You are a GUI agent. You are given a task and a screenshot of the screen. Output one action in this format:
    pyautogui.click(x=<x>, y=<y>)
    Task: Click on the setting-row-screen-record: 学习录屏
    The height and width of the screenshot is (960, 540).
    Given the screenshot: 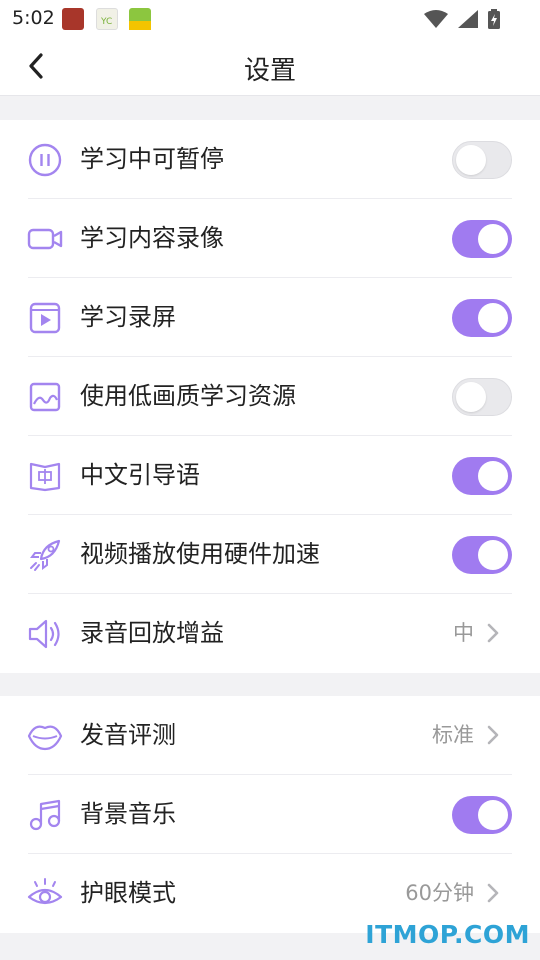 What is the action you would take?
    pyautogui.click(x=270, y=317)
    